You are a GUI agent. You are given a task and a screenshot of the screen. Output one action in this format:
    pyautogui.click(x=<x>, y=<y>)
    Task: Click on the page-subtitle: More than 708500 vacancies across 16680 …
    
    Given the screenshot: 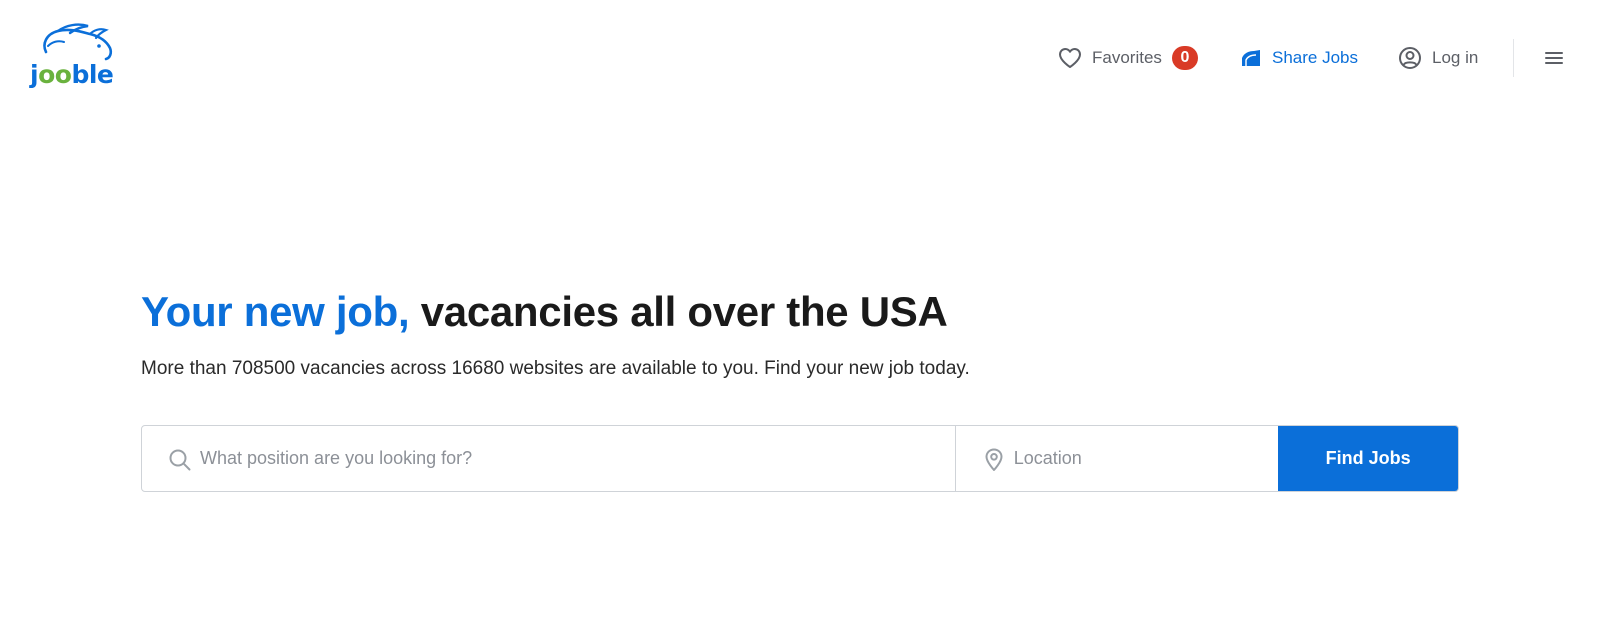 What is the action you would take?
    pyautogui.click(x=555, y=368)
    